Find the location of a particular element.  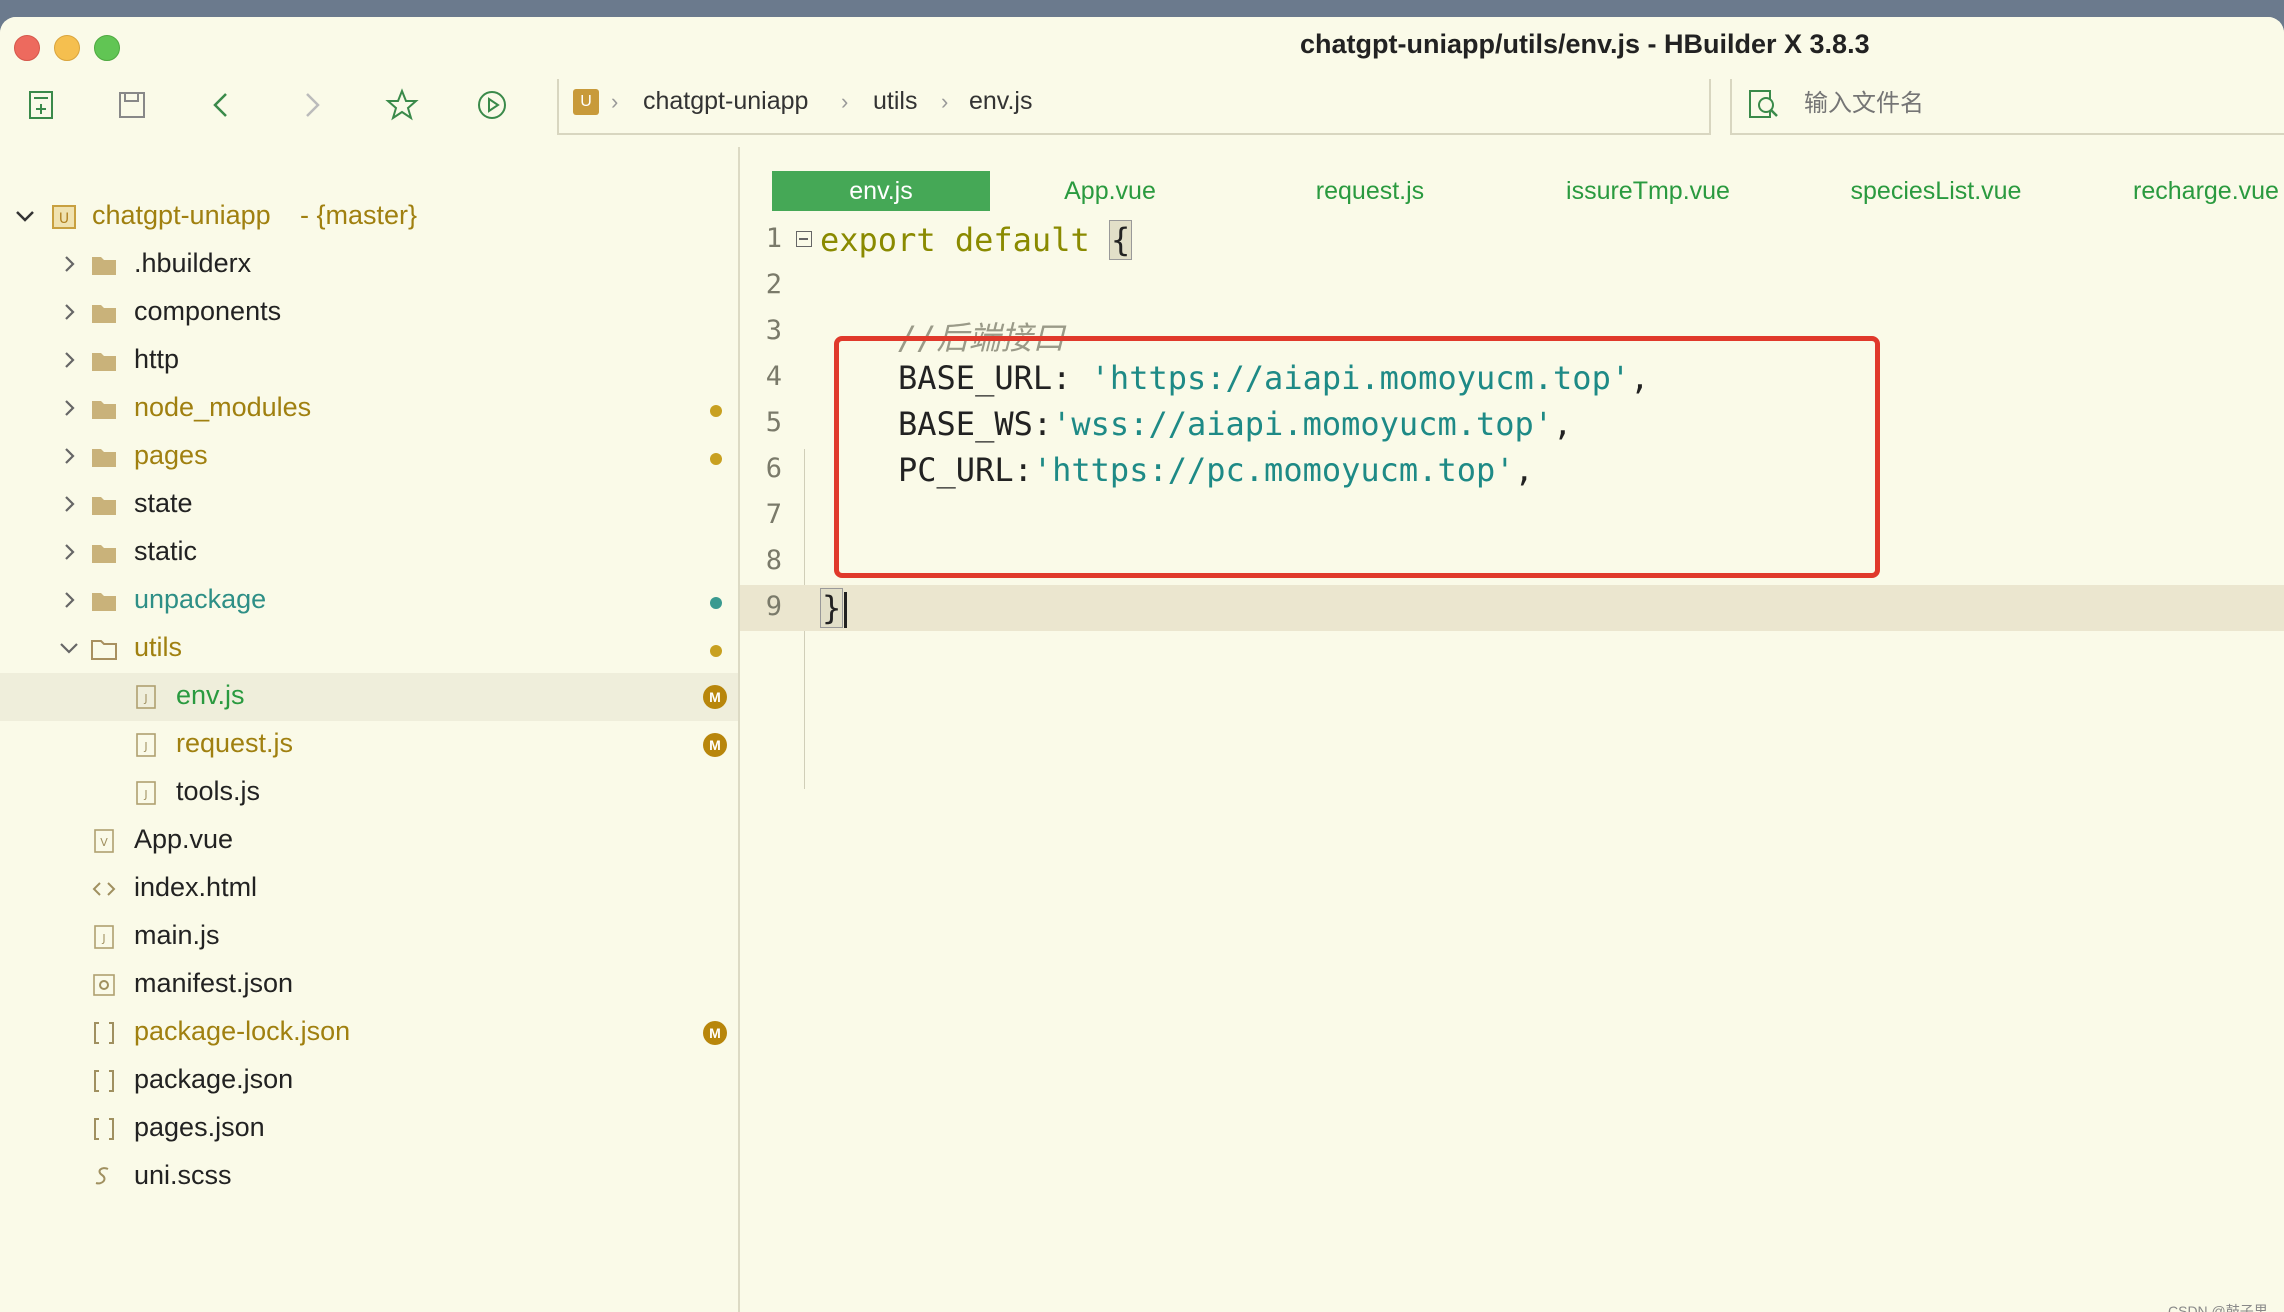

tree-item-label: tools.js is located at coordinates (218, 791).